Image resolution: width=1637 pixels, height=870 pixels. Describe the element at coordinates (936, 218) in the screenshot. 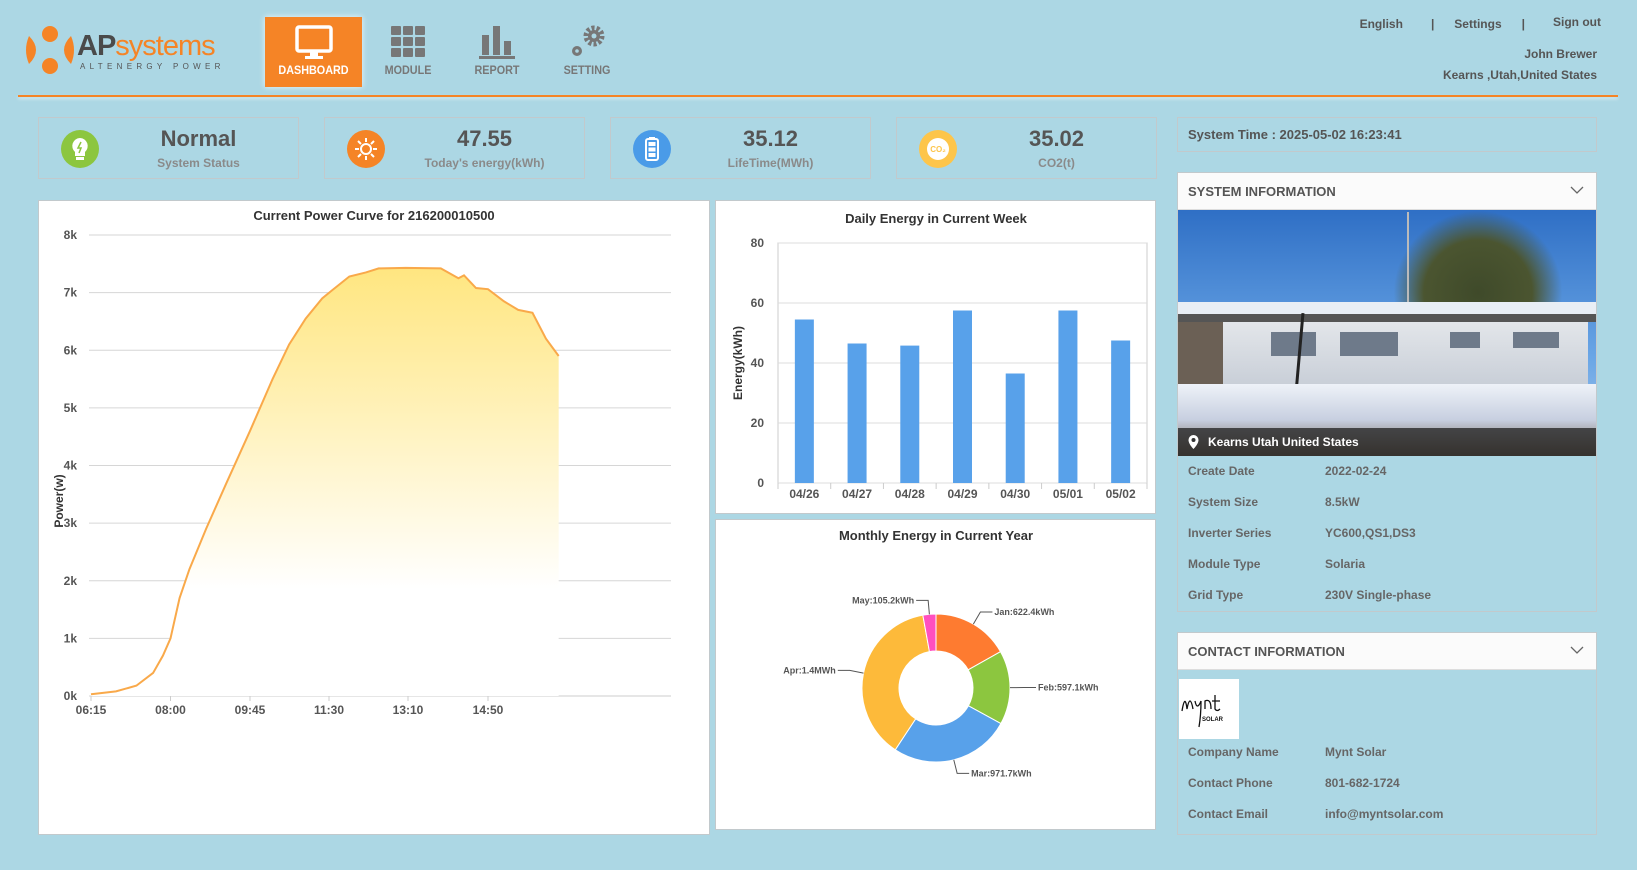

I see `chart-title: Daily Energy in Current Week` at that location.